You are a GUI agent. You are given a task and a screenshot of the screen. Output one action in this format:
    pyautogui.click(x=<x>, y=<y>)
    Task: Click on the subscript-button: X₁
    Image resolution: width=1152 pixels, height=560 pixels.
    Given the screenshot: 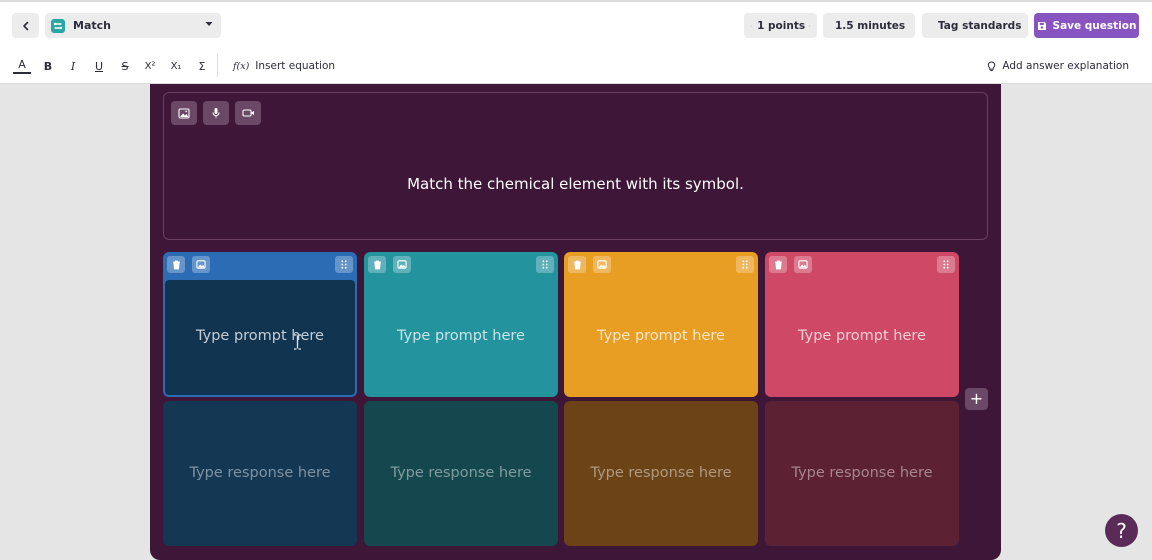 What is the action you would take?
    pyautogui.click(x=176, y=66)
    